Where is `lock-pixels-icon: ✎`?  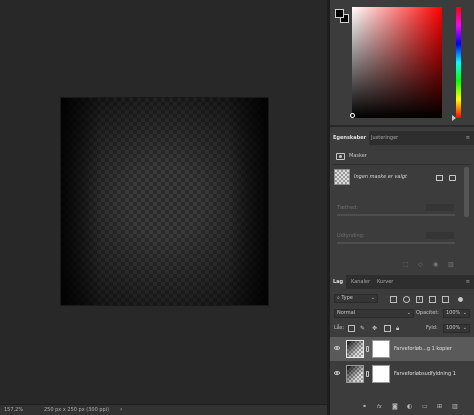 lock-pixels-icon: ✎ is located at coordinates (363, 328).